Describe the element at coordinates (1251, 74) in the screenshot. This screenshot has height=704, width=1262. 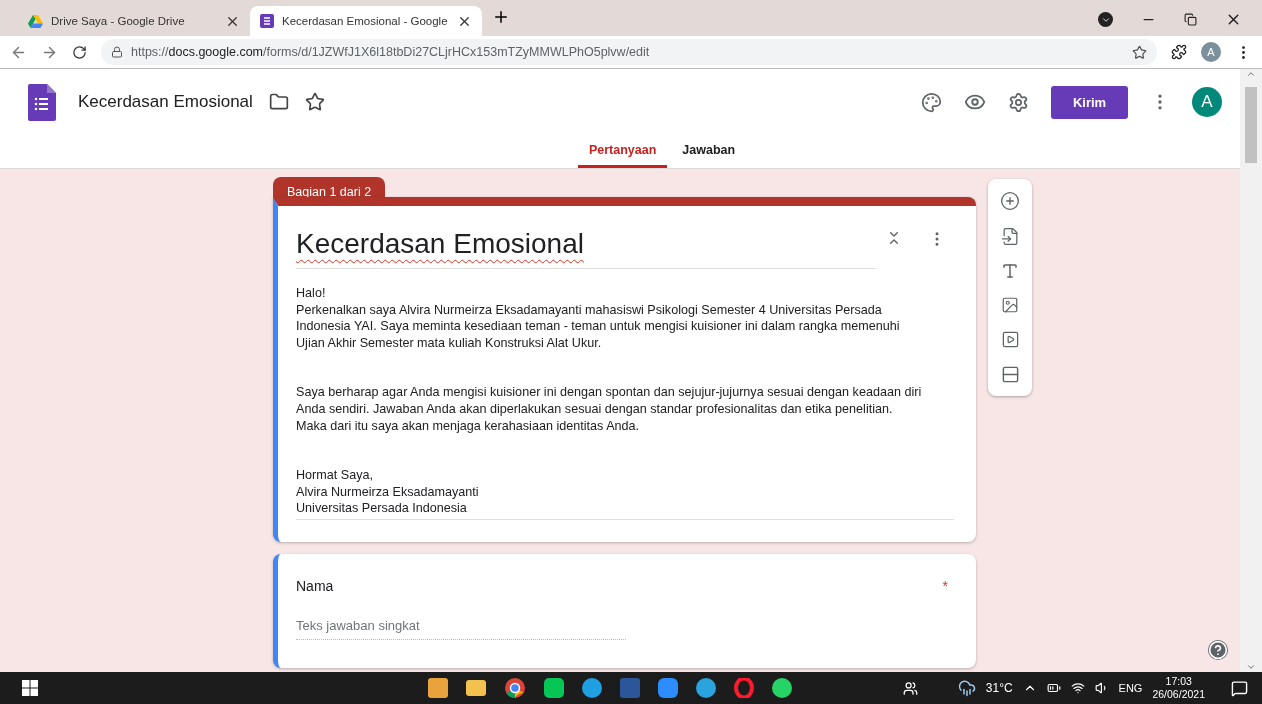
I see `scroll-up-icon` at that location.